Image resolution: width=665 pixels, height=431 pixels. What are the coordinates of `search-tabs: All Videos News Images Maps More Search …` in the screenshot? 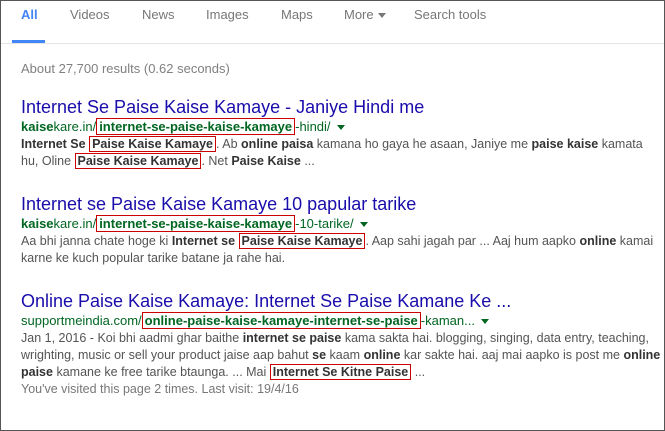 It's located at (332, 22).